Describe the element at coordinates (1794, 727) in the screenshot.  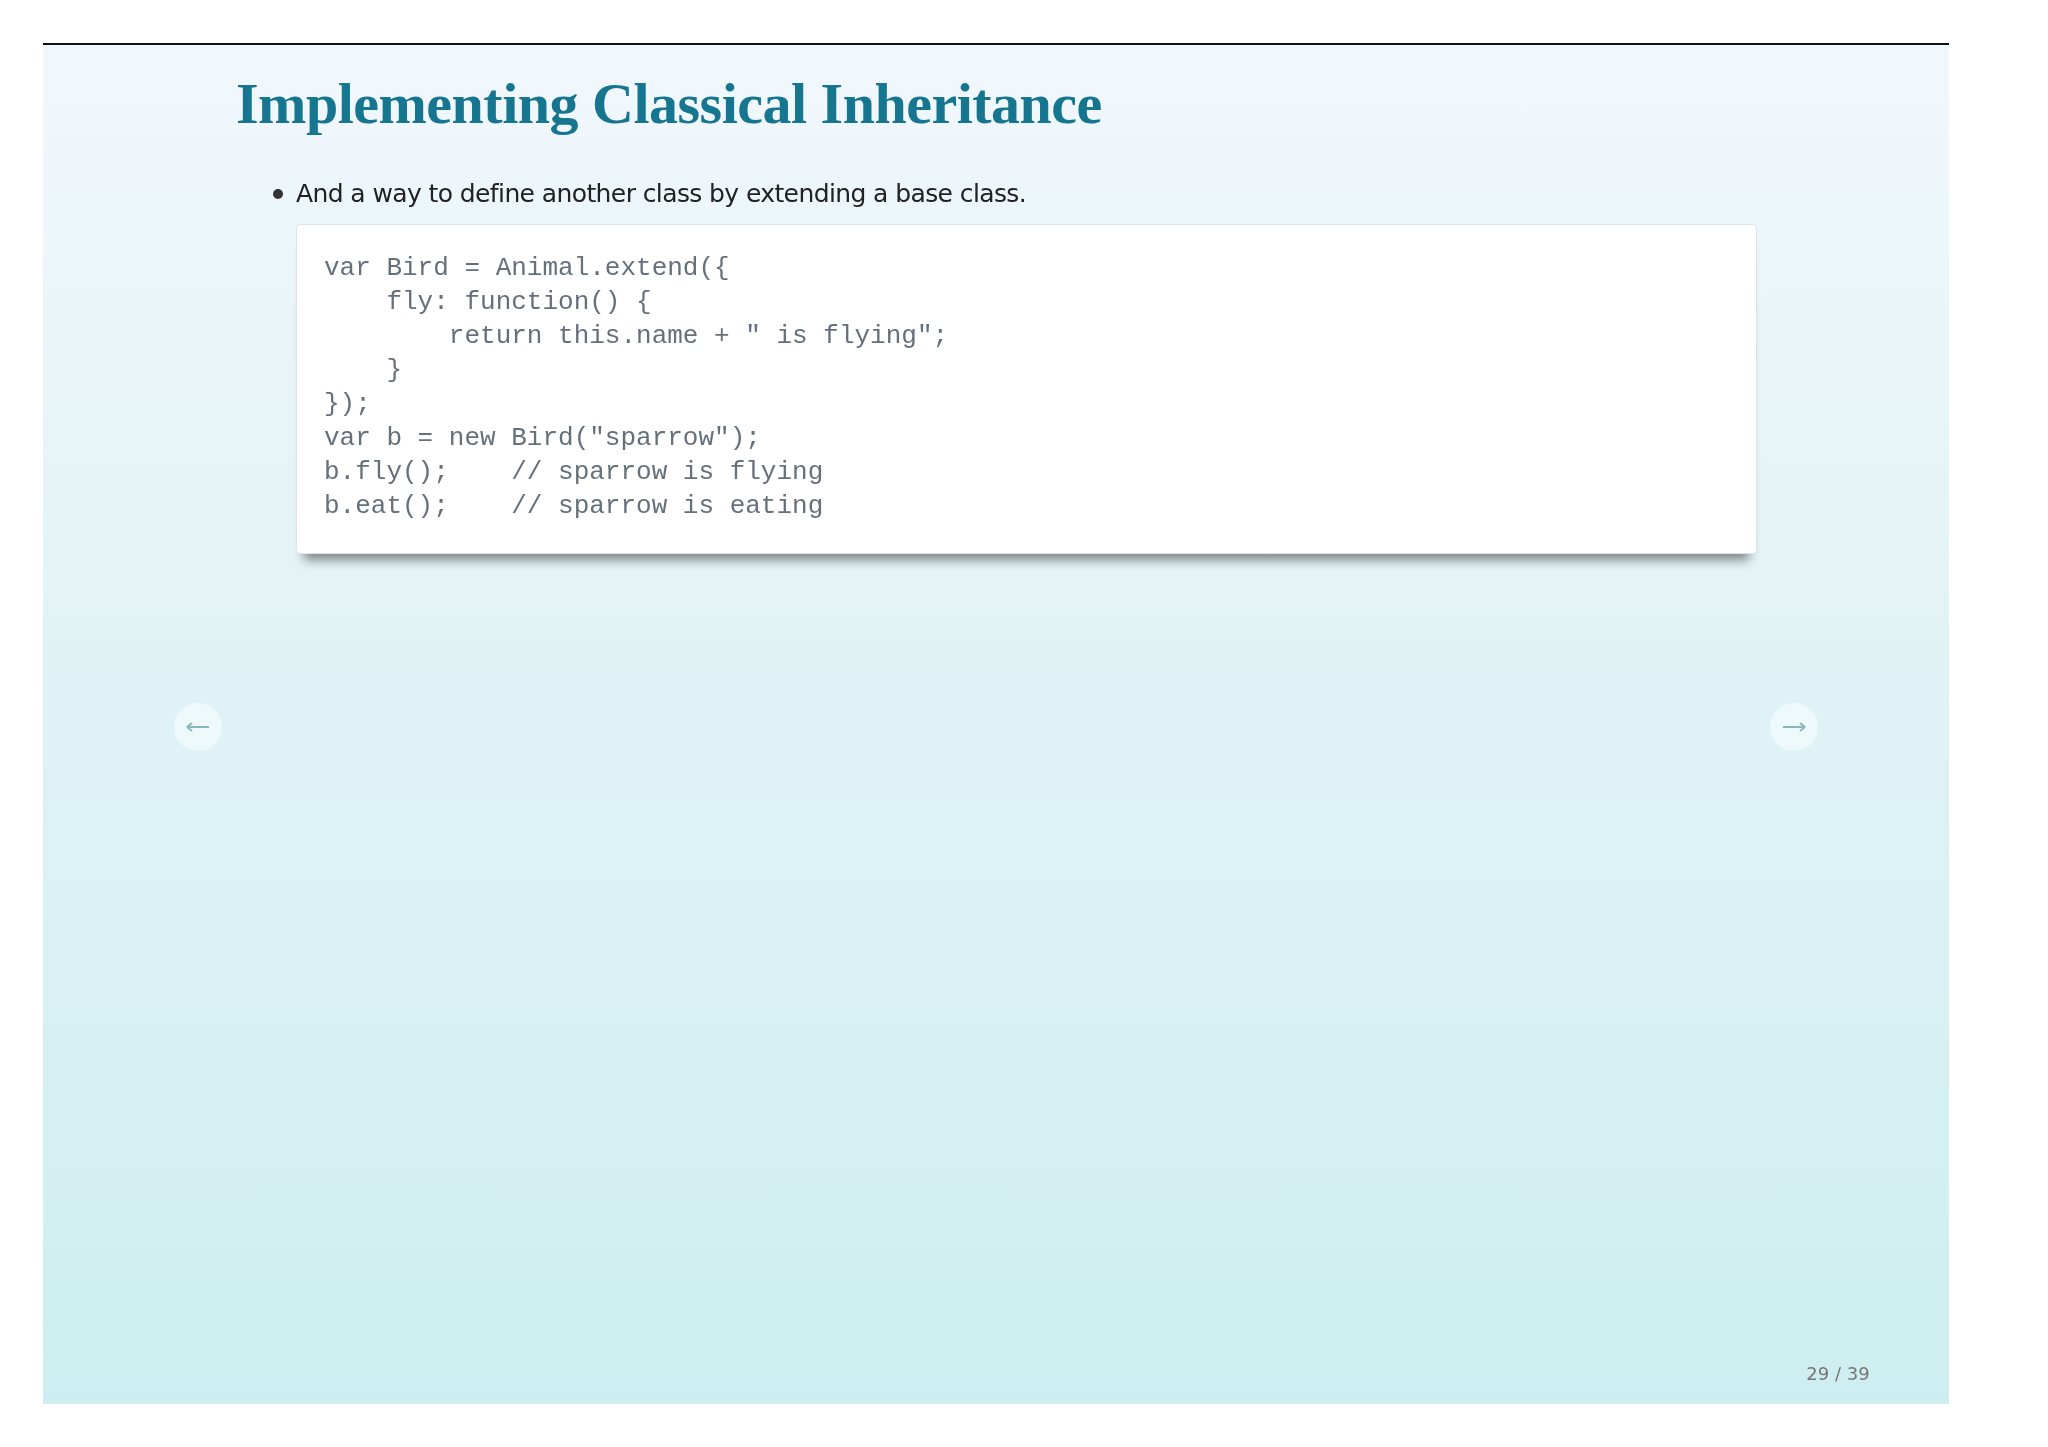
I see `next-arrow-button` at that location.